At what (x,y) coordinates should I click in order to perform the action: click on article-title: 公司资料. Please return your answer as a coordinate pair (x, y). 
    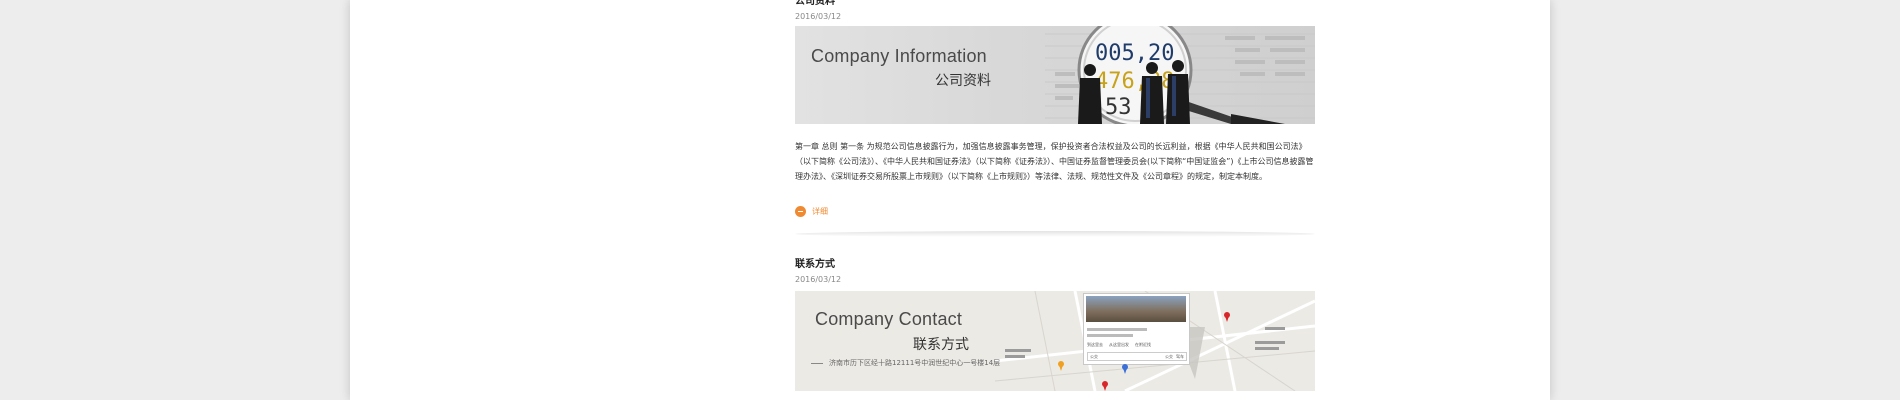
    Looking at the image, I should click on (1055, 4).